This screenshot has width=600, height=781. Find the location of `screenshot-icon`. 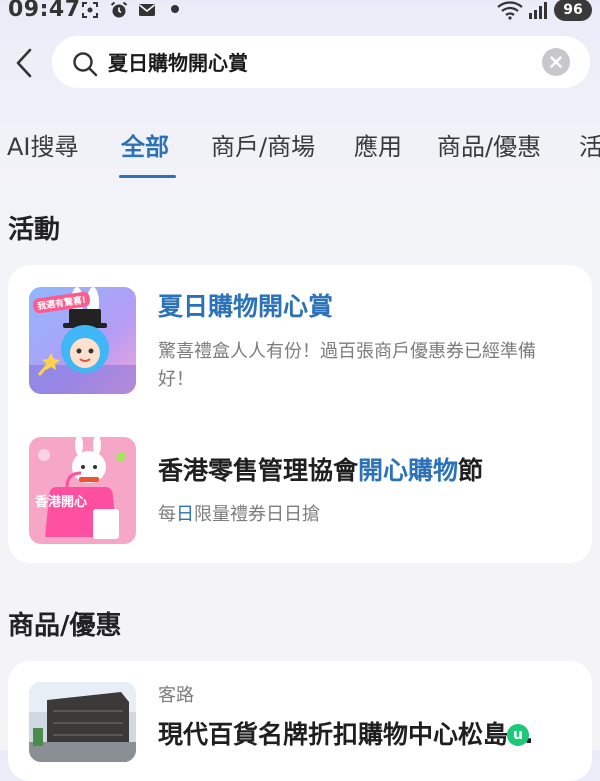

screenshot-icon is located at coordinates (90, 10).